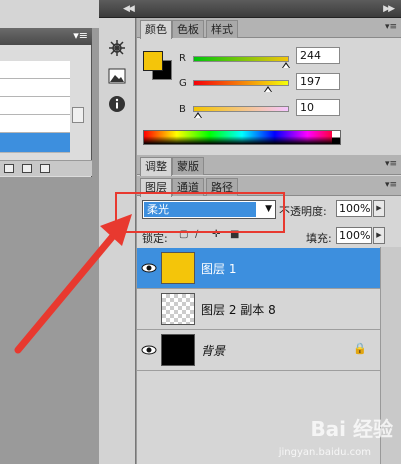  I want to click on scrollbar-thumb, so click(78, 115).